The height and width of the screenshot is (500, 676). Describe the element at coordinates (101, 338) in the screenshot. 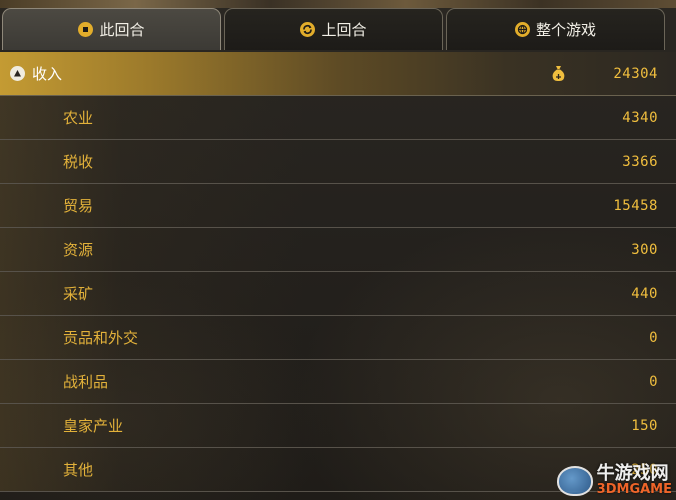

I see `row-label: 贡品和外交` at that location.